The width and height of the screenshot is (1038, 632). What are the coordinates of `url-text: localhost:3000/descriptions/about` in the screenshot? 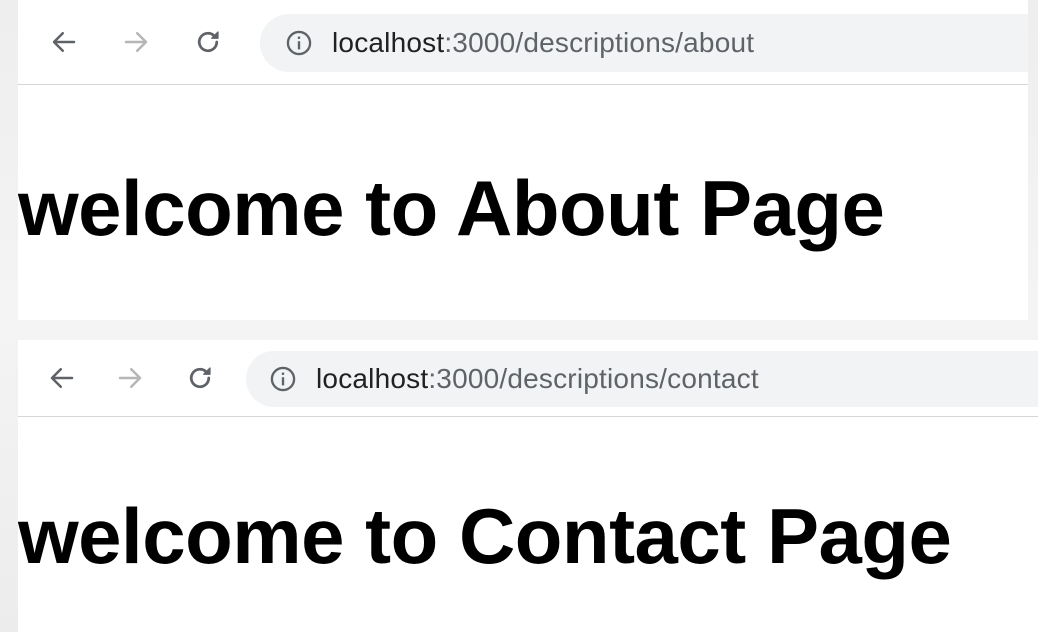 It's located at (543, 43).